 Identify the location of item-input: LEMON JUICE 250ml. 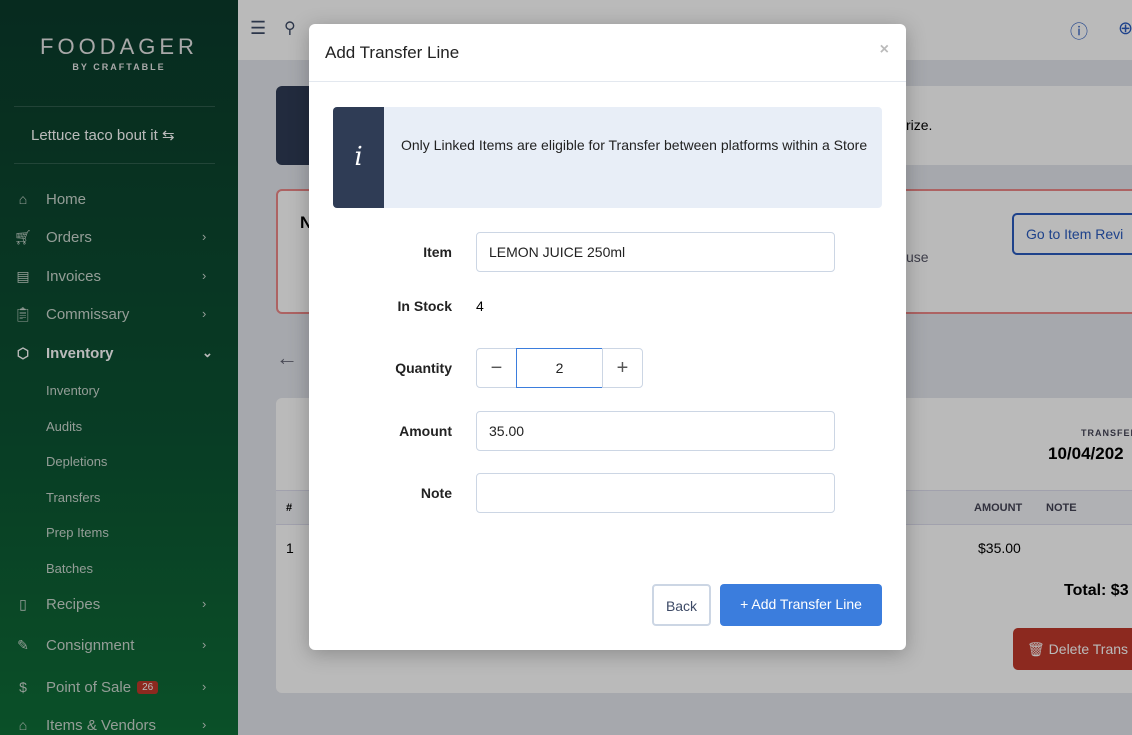
(655, 252).